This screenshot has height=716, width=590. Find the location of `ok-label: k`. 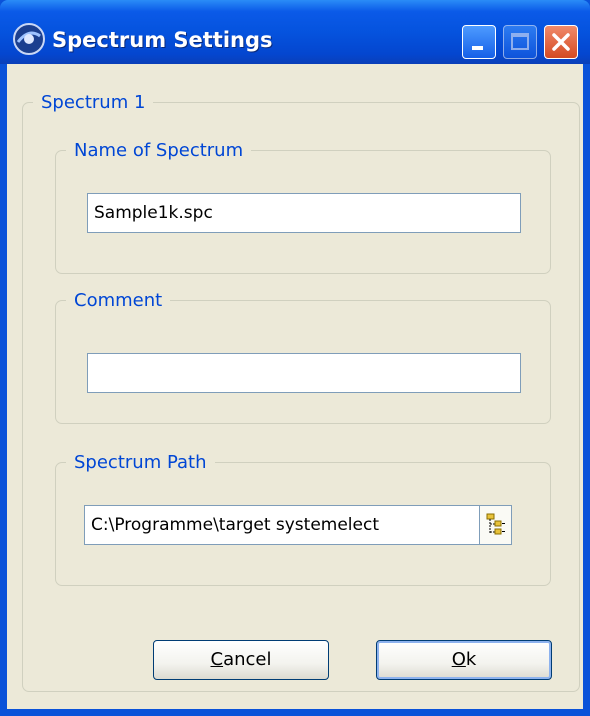

ok-label: k is located at coordinates (471, 659).